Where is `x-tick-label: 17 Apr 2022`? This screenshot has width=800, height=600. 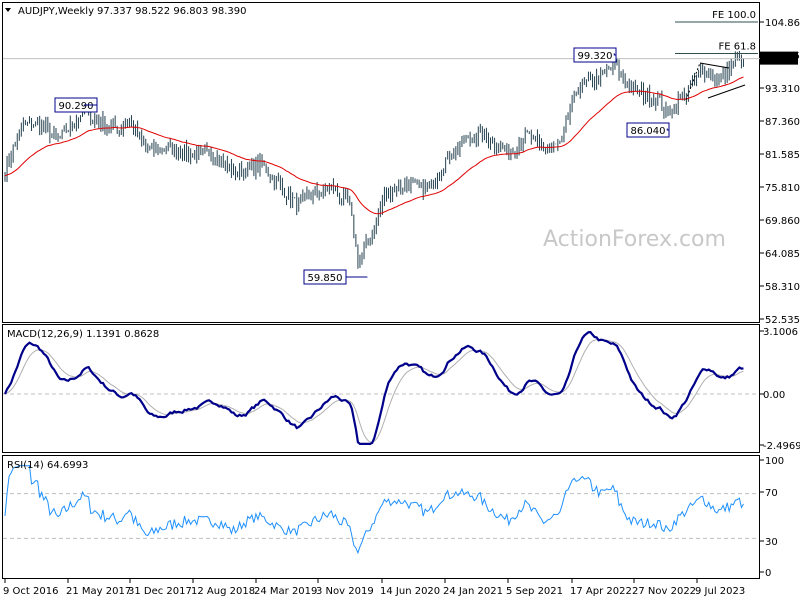
x-tick-label: 17 Apr 2022 is located at coordinates (601, 591).